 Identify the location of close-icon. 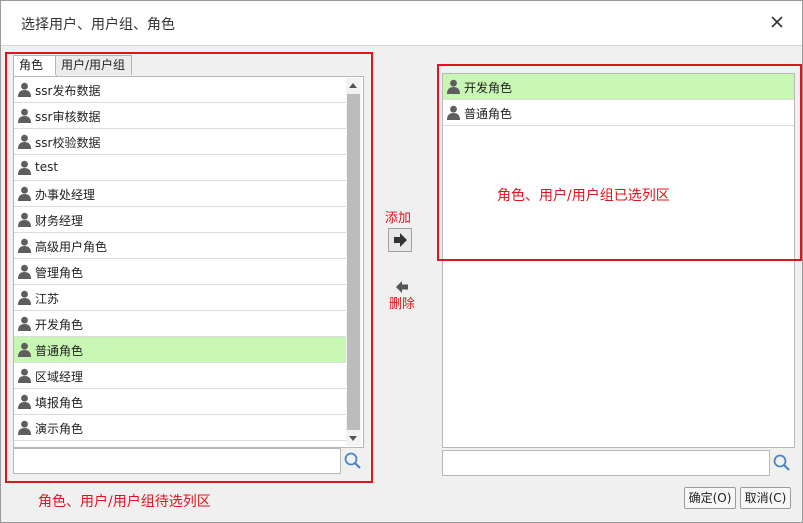
(777, 22).